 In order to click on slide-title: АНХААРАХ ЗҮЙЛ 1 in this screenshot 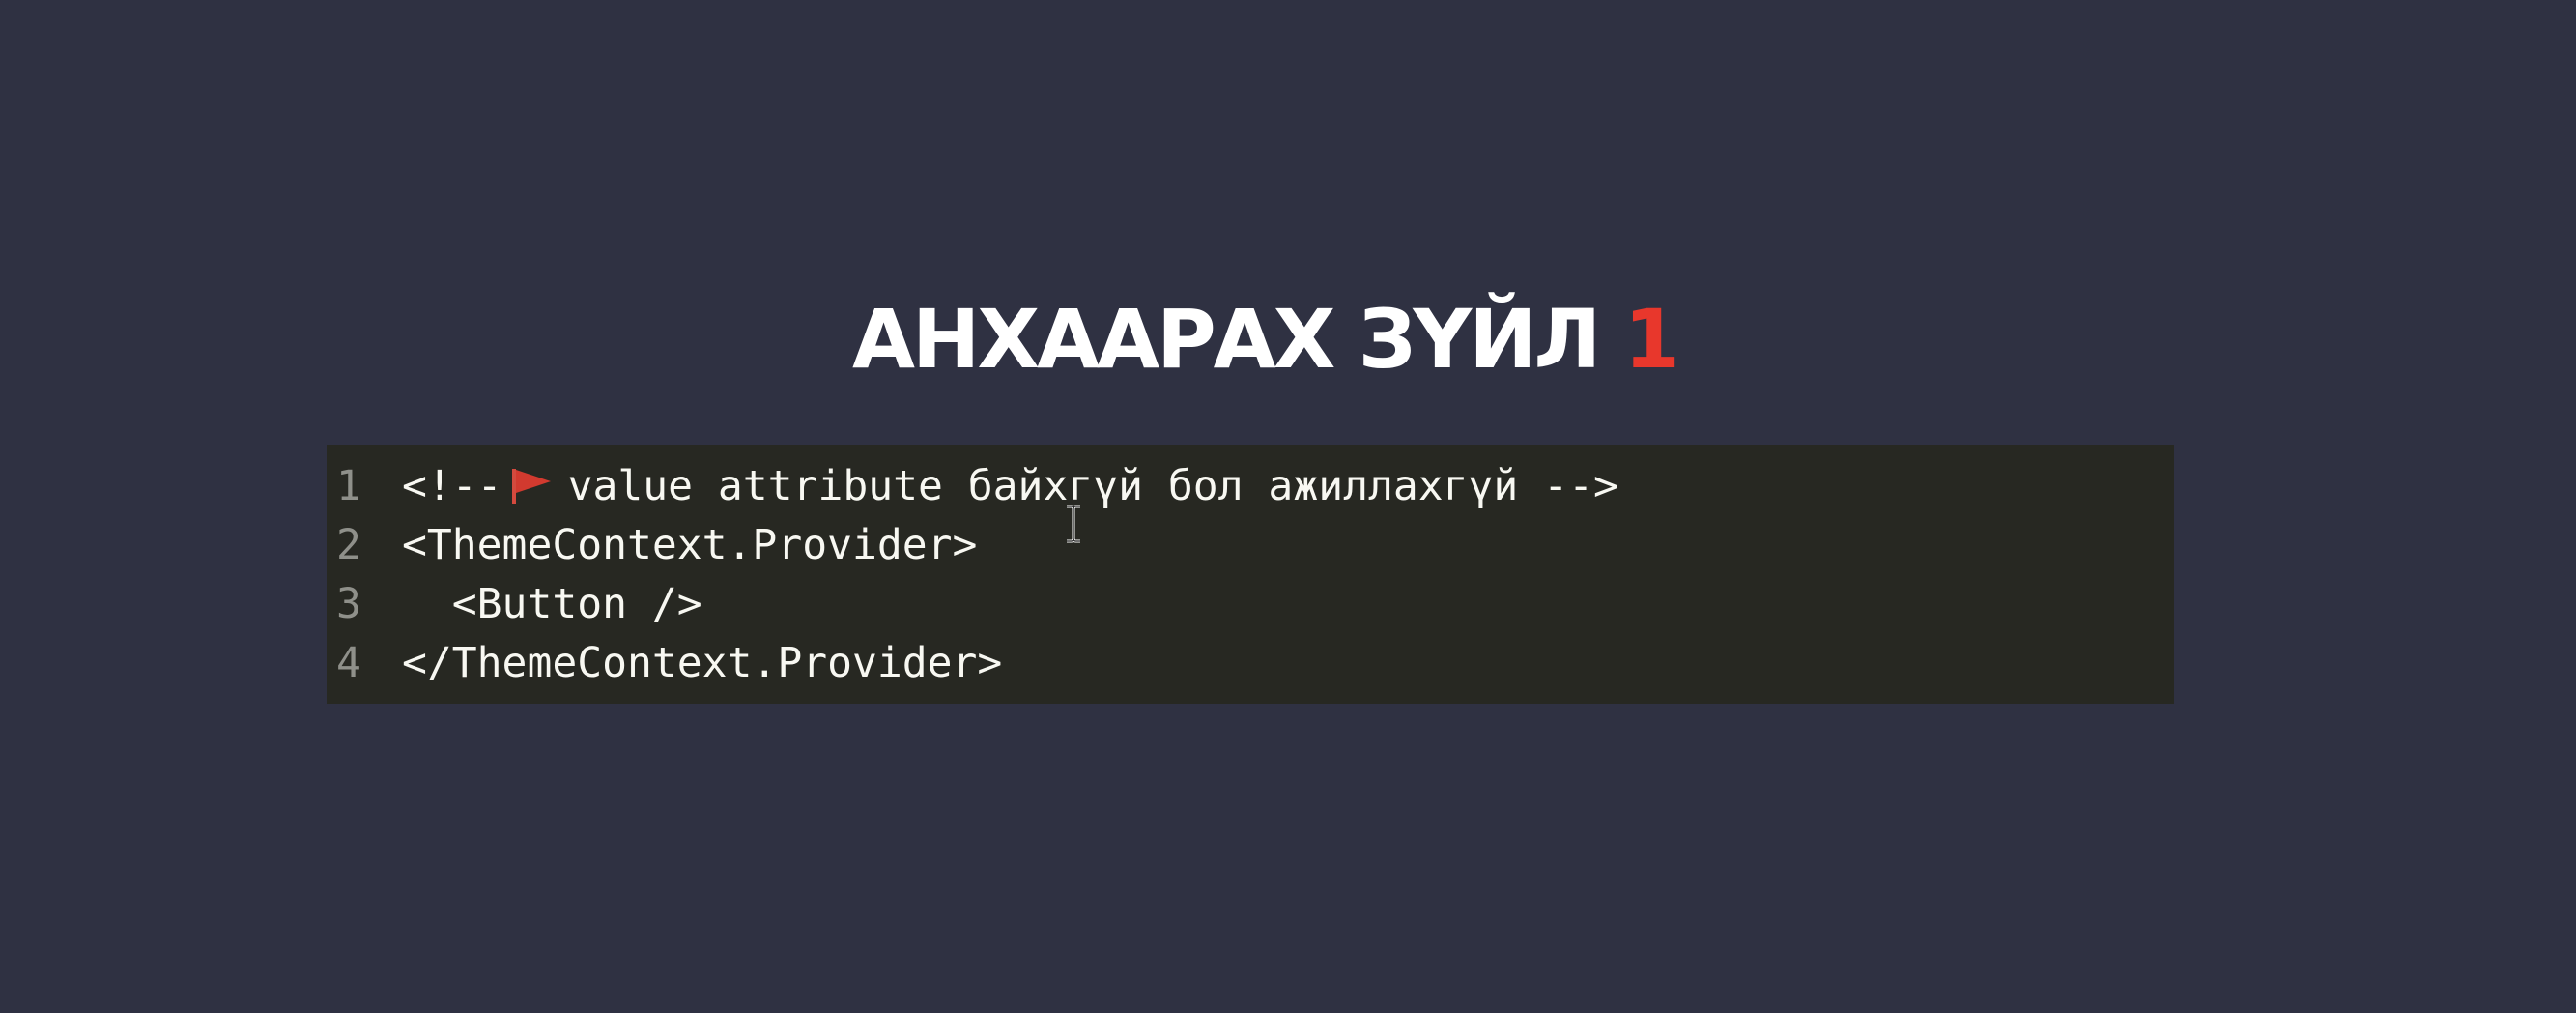, I will do `click(1265, 339)`.